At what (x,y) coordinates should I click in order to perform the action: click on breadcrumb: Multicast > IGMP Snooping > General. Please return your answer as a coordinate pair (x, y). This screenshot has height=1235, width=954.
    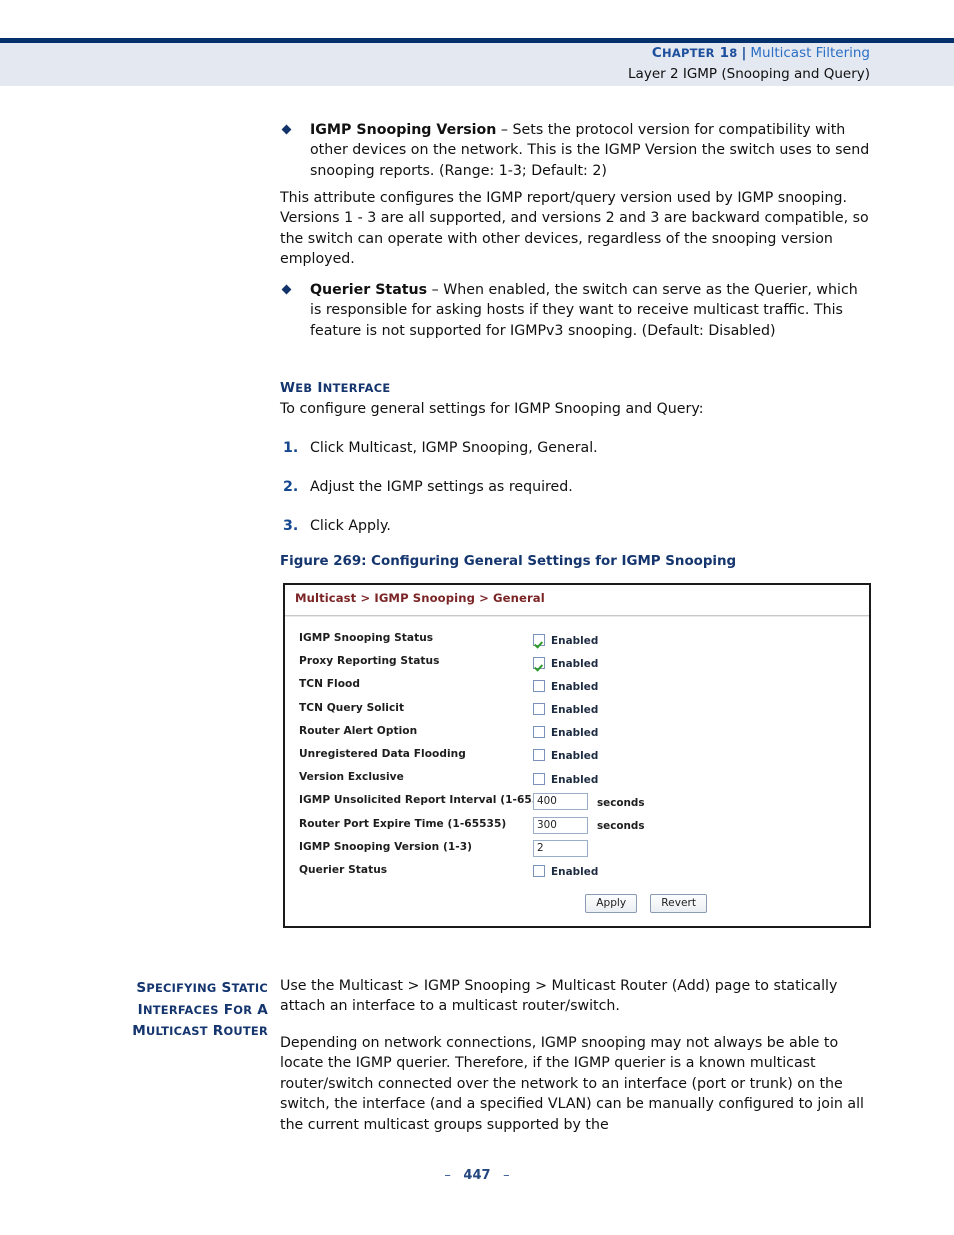
    Looking at the image, I should click on (420, 598).